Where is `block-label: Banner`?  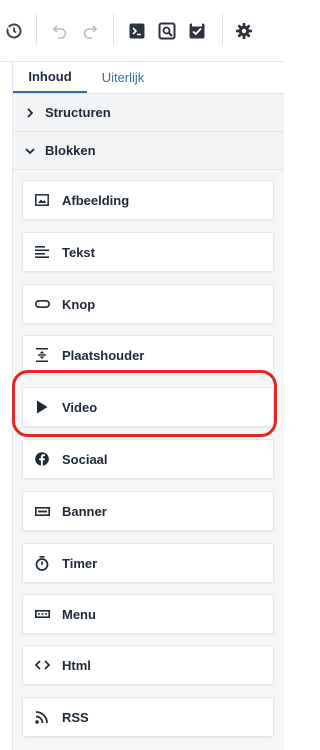 block-label: Banner is located at coordinates (84, 511).